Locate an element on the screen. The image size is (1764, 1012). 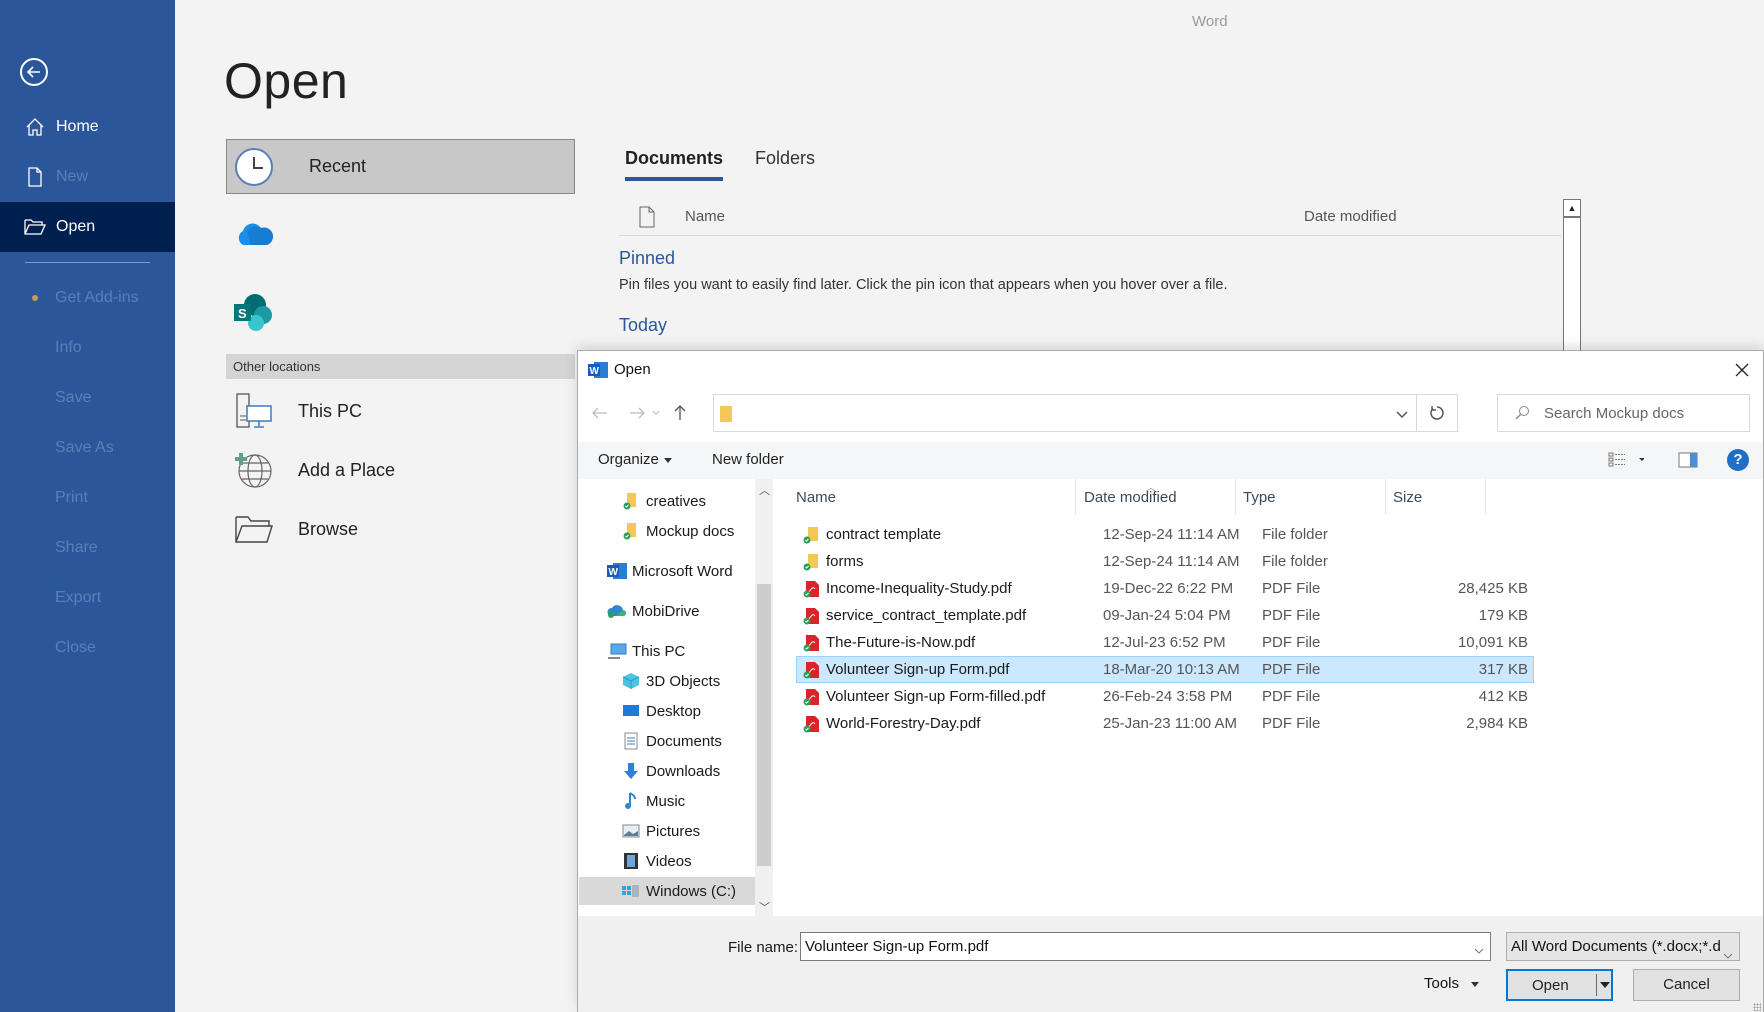
nav-info: Info is located at coordinates (87, 348).